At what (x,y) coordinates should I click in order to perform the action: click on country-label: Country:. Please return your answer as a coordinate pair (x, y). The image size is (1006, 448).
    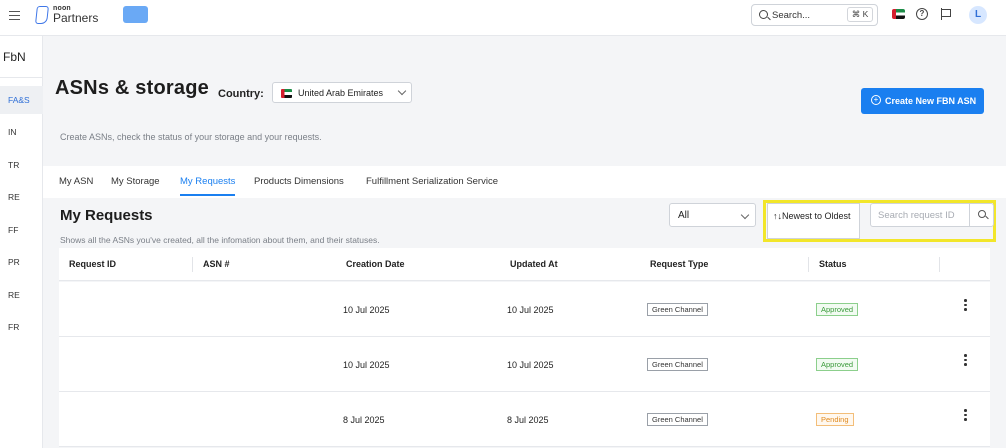
    Looking at the image, I should click on (241, 94).